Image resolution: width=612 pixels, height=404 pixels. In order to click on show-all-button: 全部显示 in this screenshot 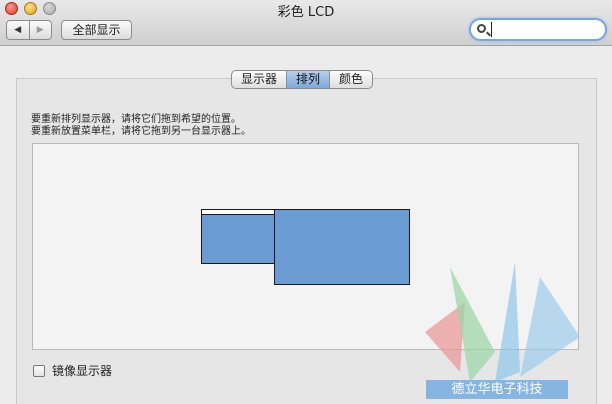, I will do `click(96, 30)`.